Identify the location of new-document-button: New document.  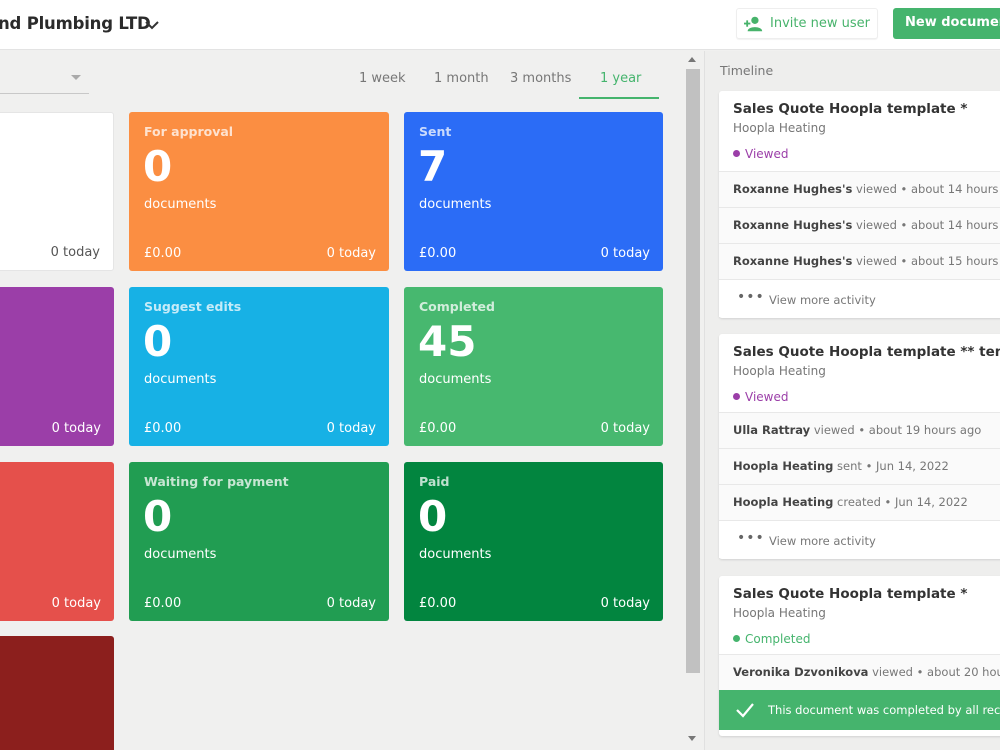
(946, 23).